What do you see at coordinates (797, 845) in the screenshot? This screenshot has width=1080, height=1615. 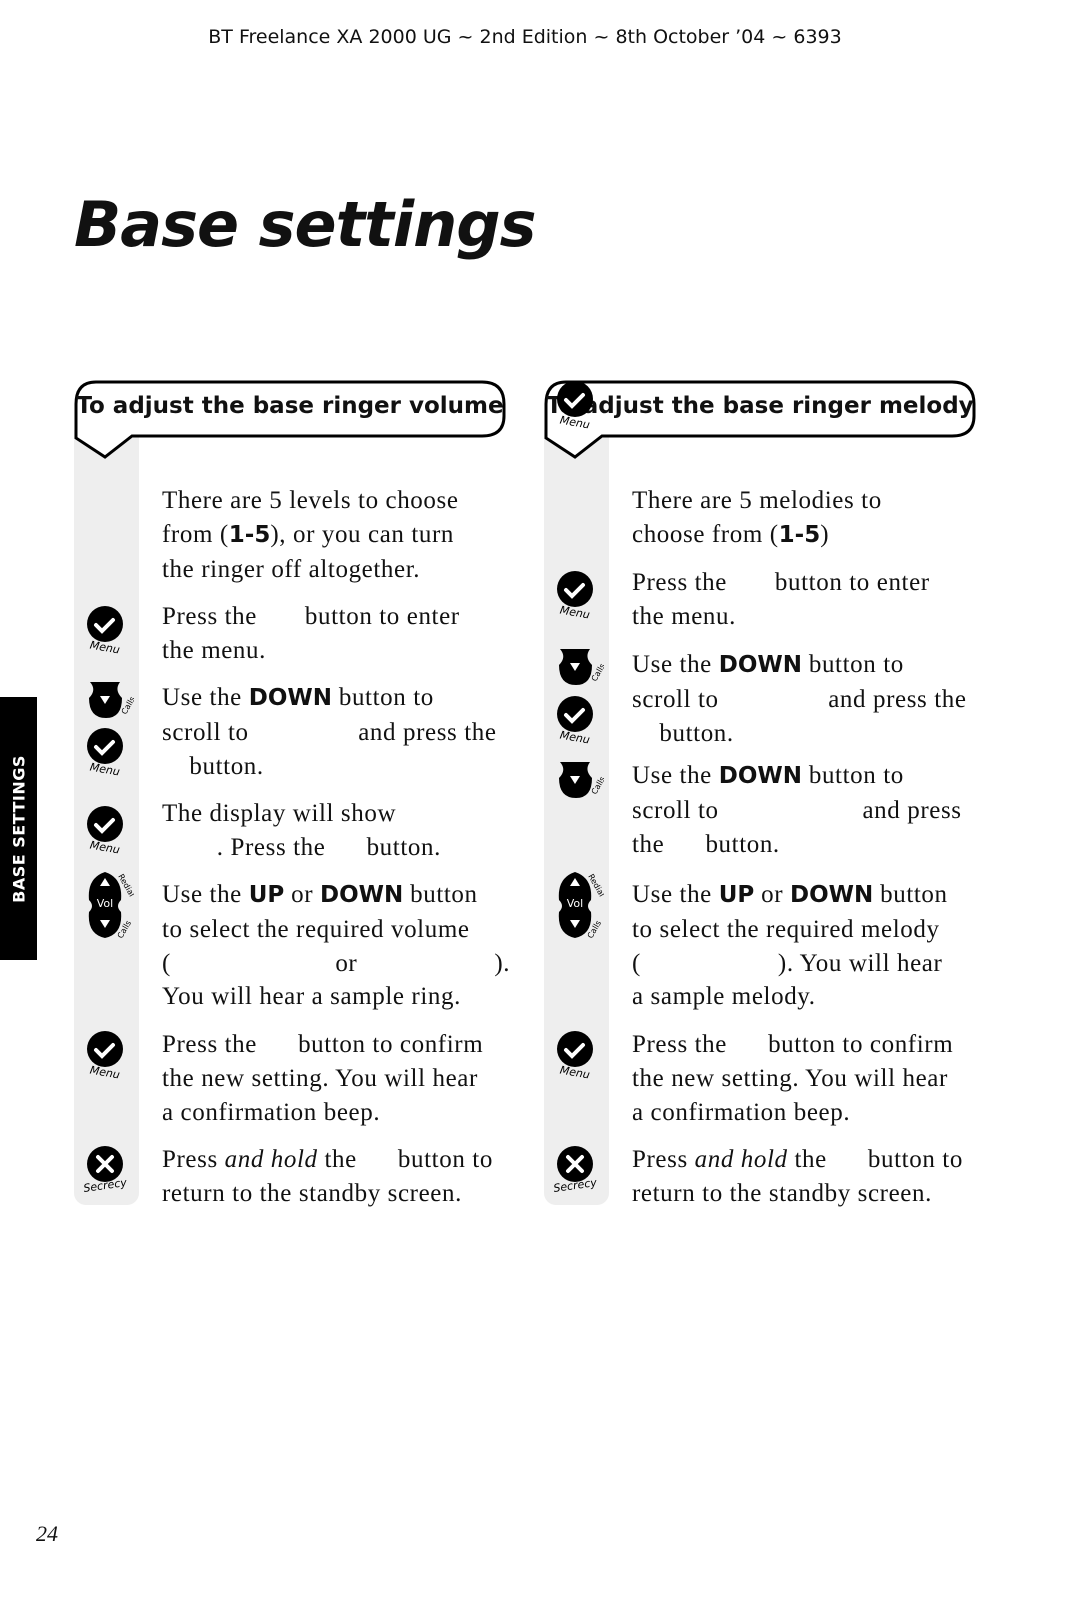 I see `step-line: the button.` at bounding box center [797, 845].